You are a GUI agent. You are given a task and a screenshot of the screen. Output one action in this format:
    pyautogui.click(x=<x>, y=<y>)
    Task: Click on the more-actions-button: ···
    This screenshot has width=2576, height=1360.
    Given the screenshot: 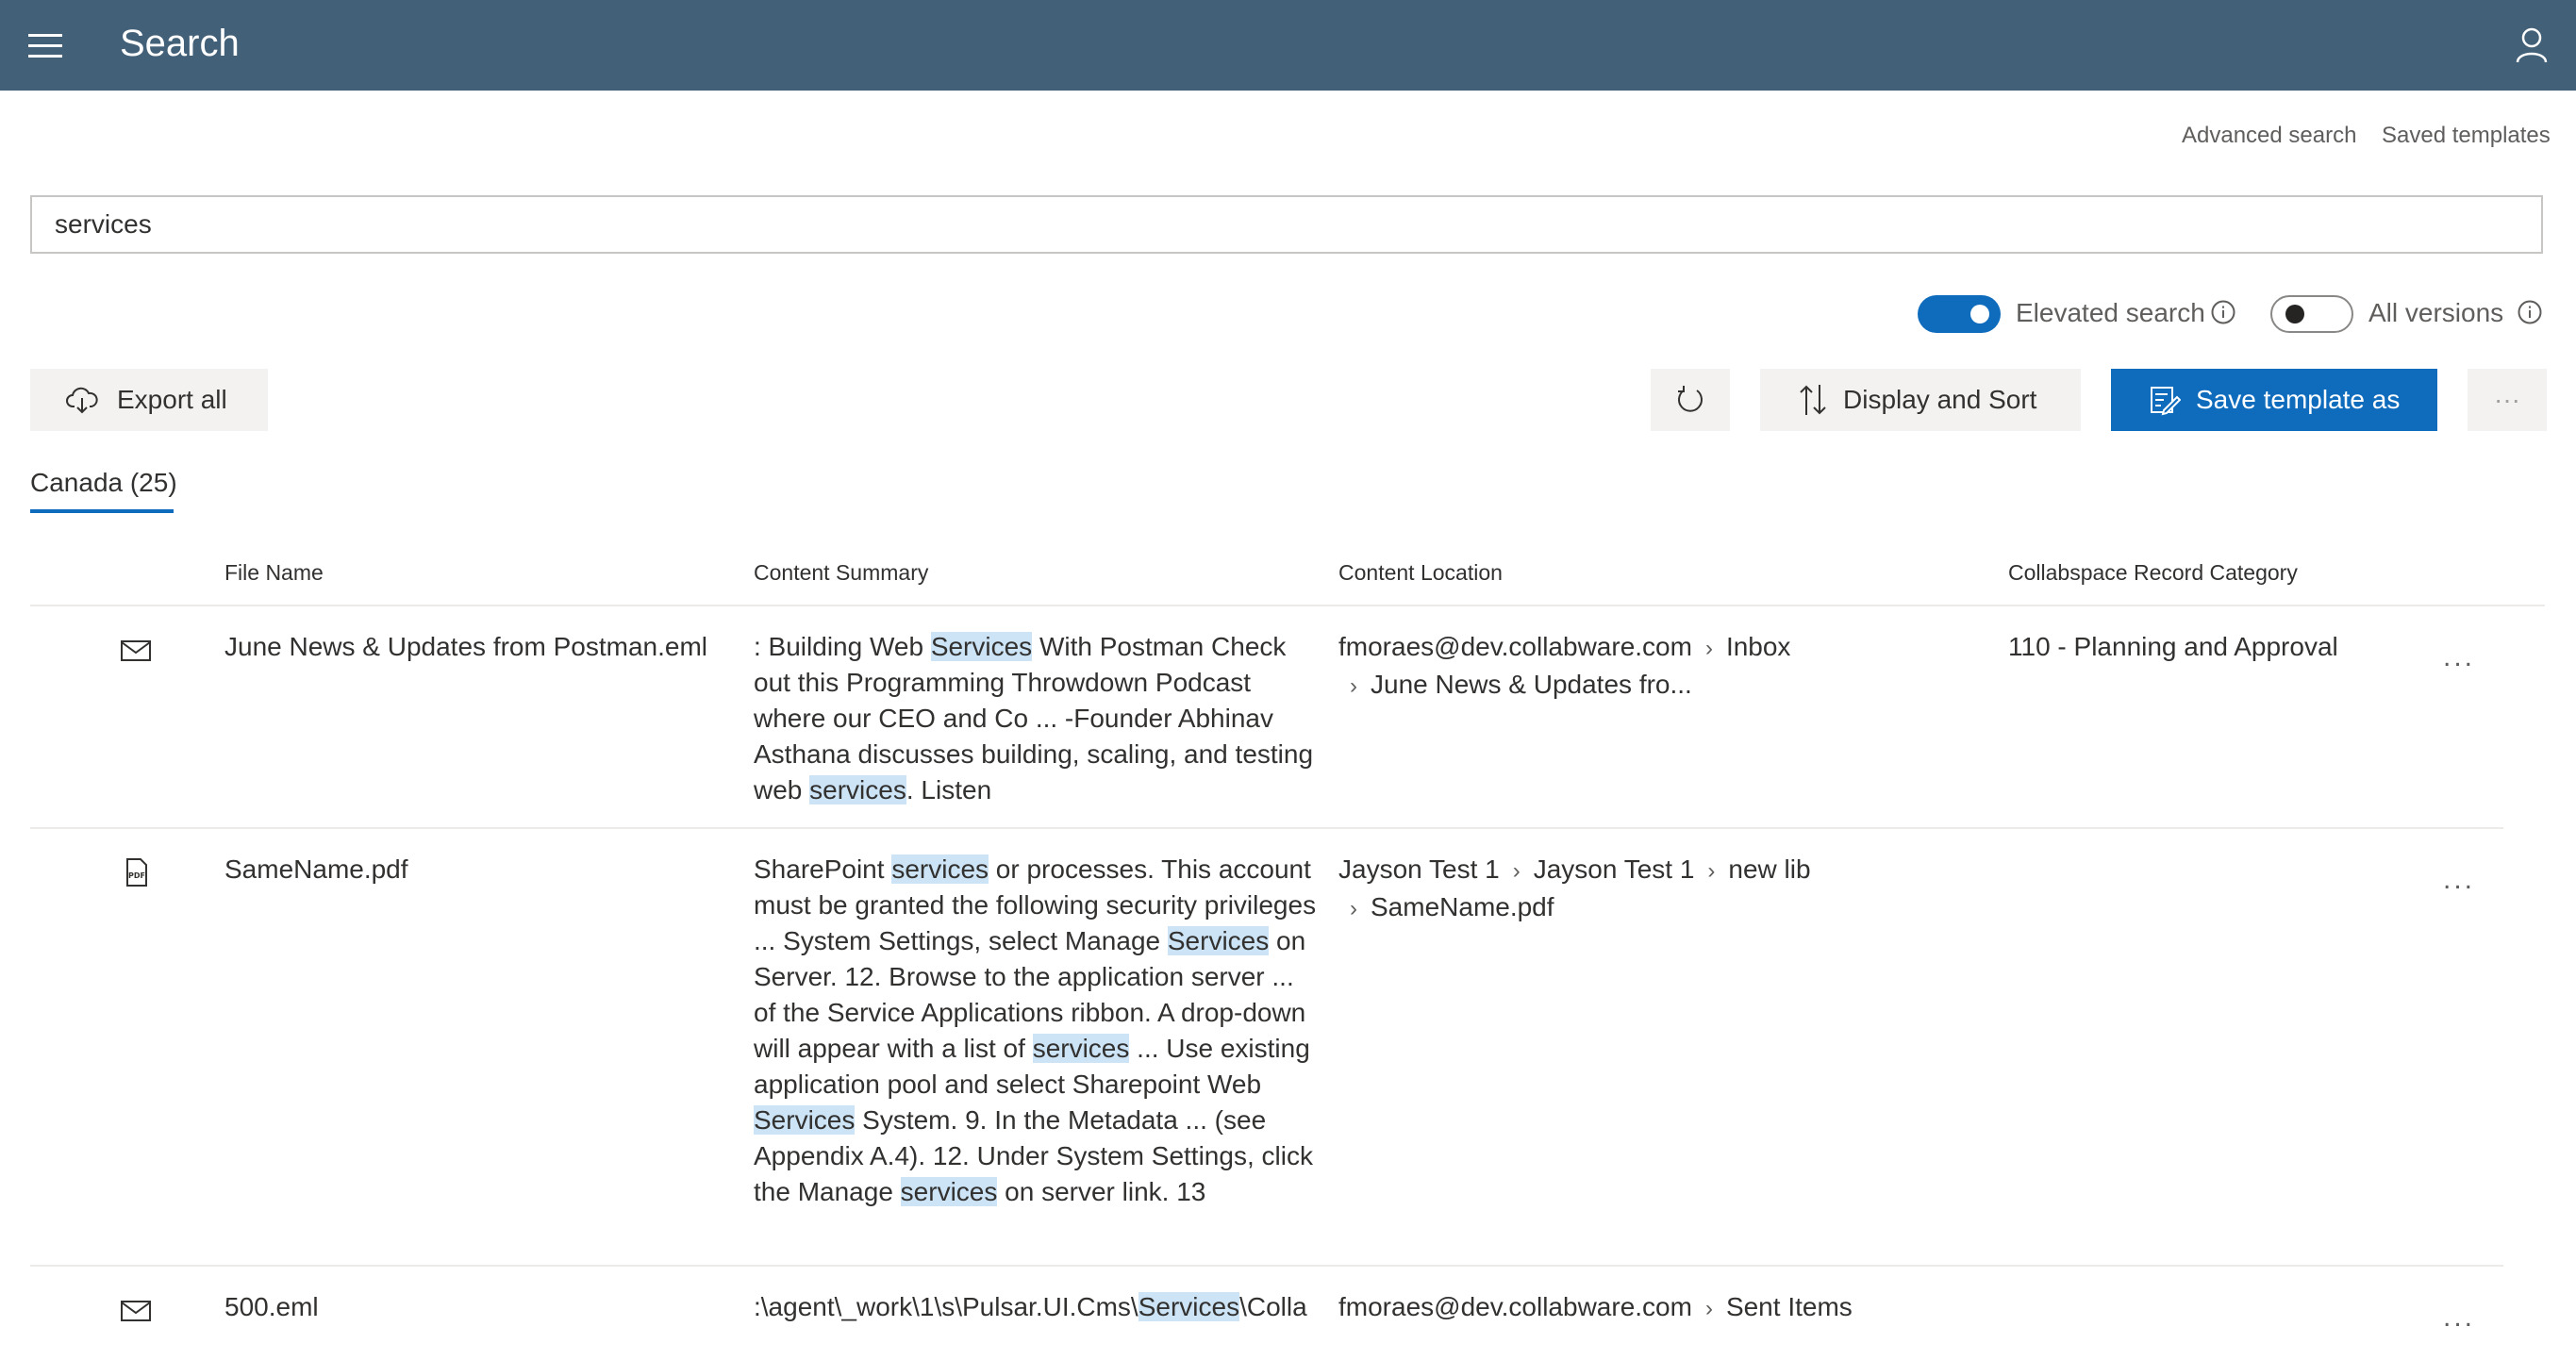 What is the action you would take?
    pyautogui.click(x=2507, y=400)
    